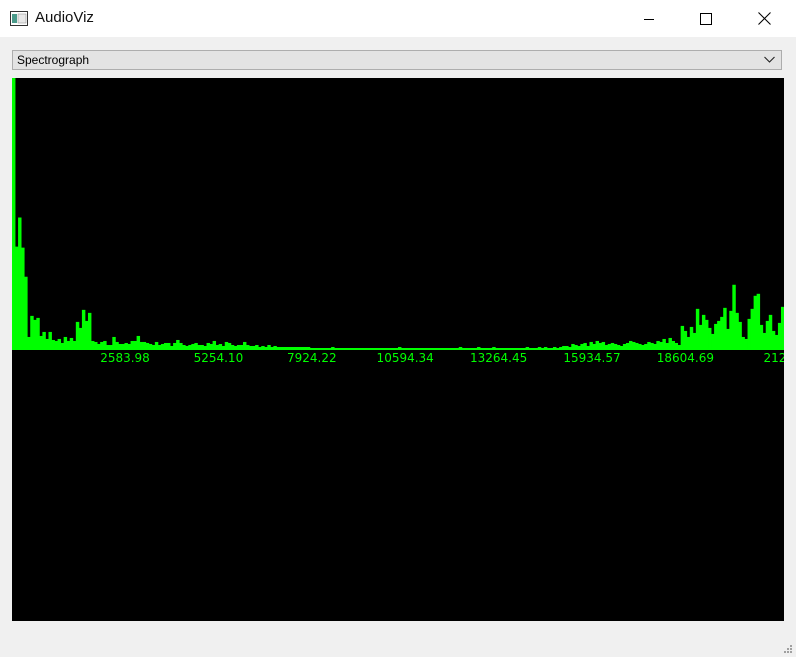 Image resolution: width=796 pixels, height=657 pixels. I want to click on close-button, so click(764, 18).